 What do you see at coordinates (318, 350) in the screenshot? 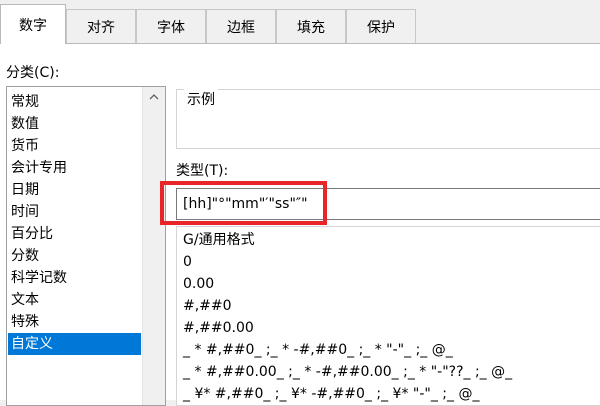
I see `format-item: _ * #,##0_ ;_ * -#,##0_ ;_ * "-"_ ;_ @_` at bounding box center [318, 350].